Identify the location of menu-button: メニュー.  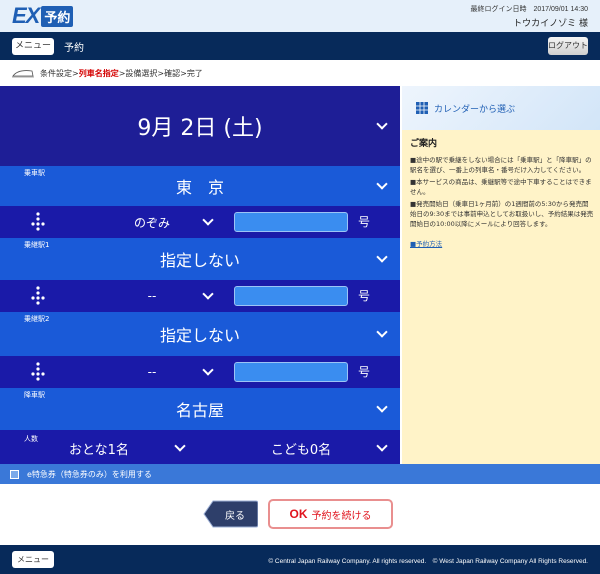
(33, 46).